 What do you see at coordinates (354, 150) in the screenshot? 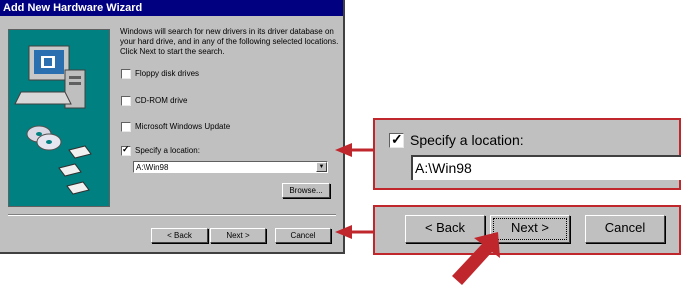
I see `location-arrow-icon` at bounding box center [354, 150].